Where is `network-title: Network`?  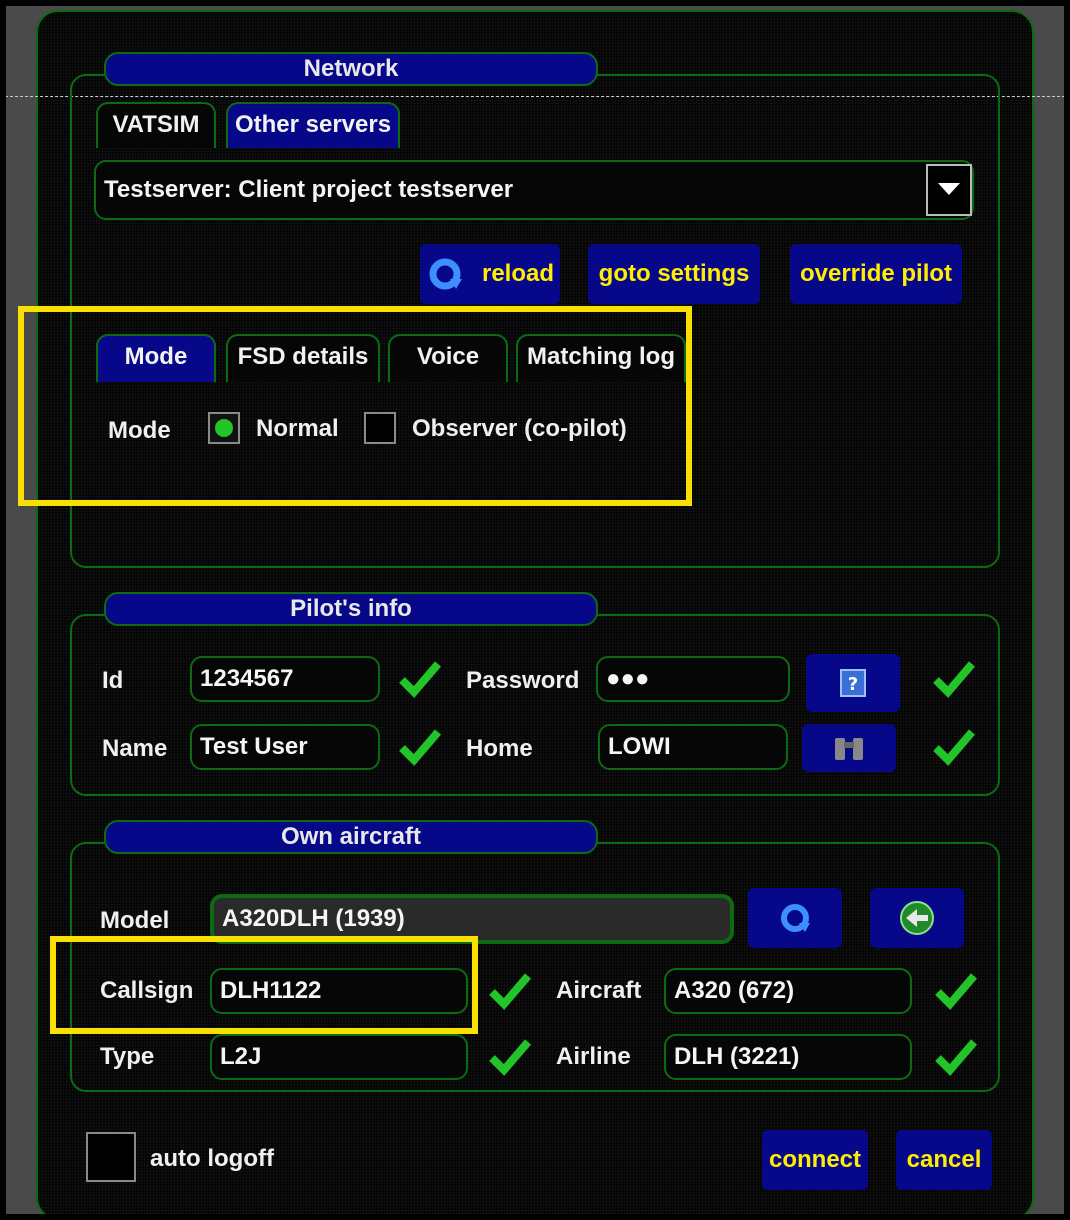 network-title: Network is located at coordinates (351, 69).